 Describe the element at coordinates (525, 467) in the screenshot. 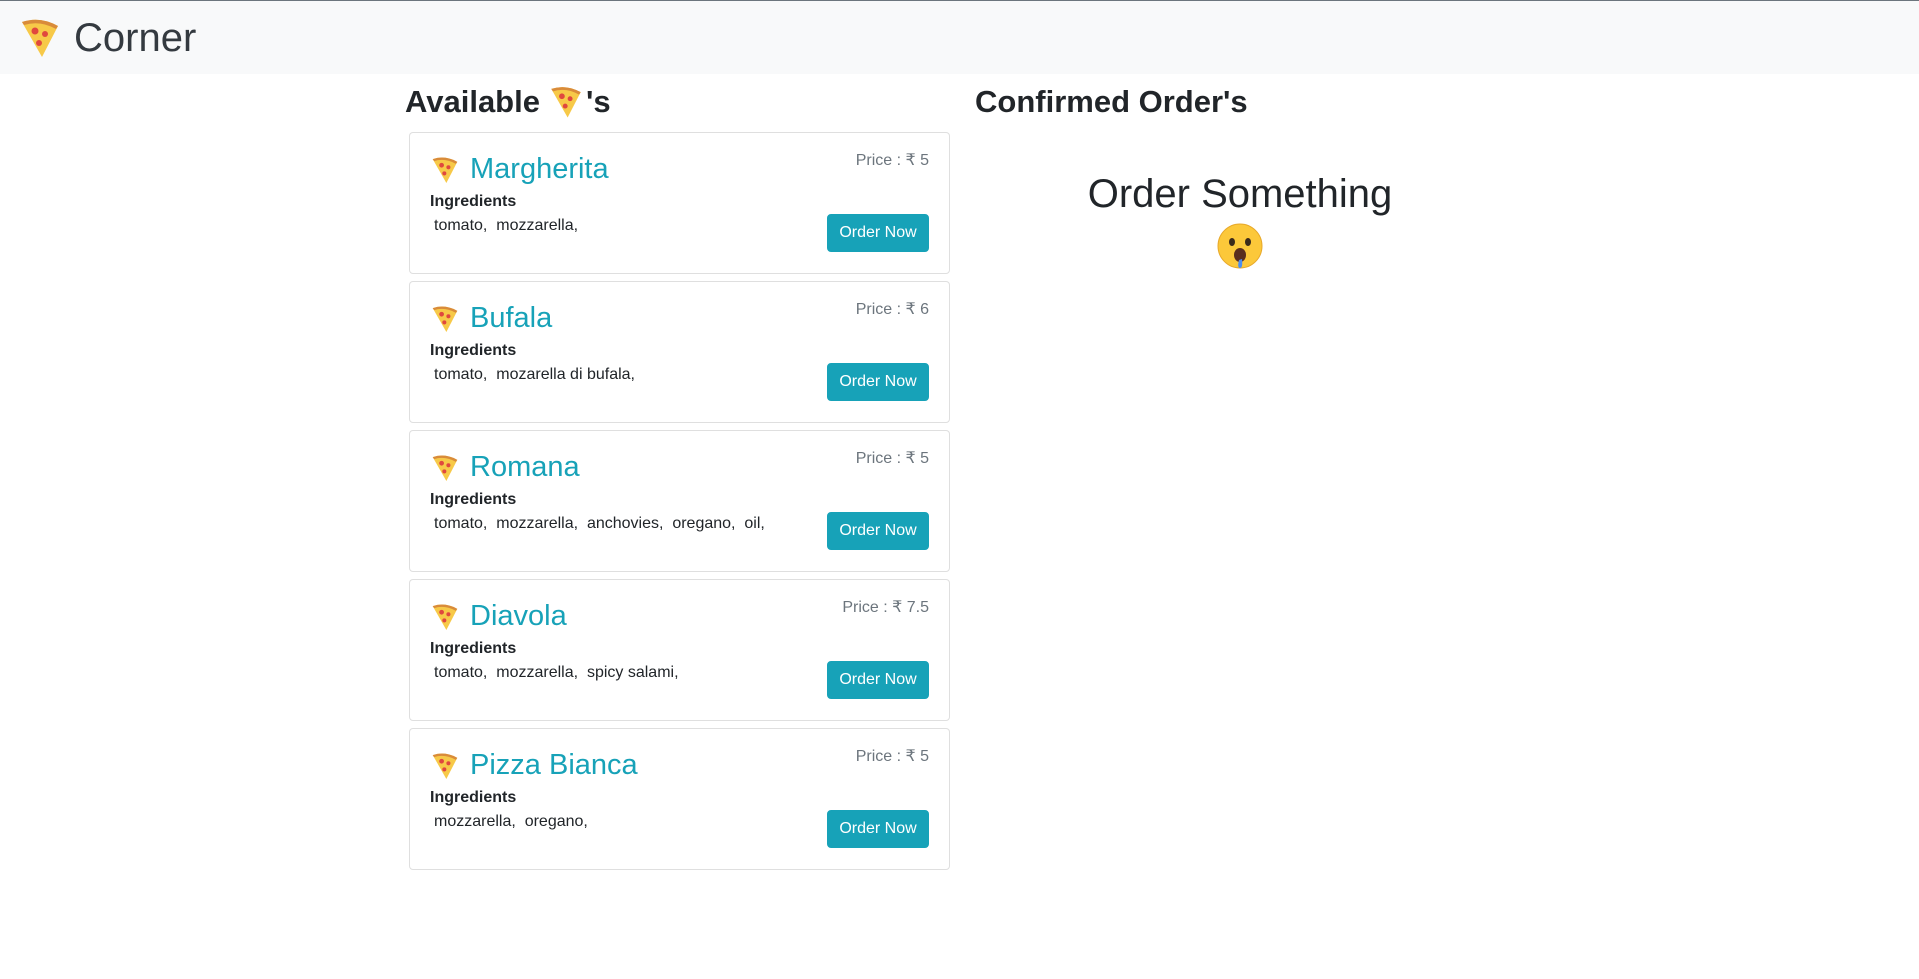

I see `pizza-name: Romana` at that location.